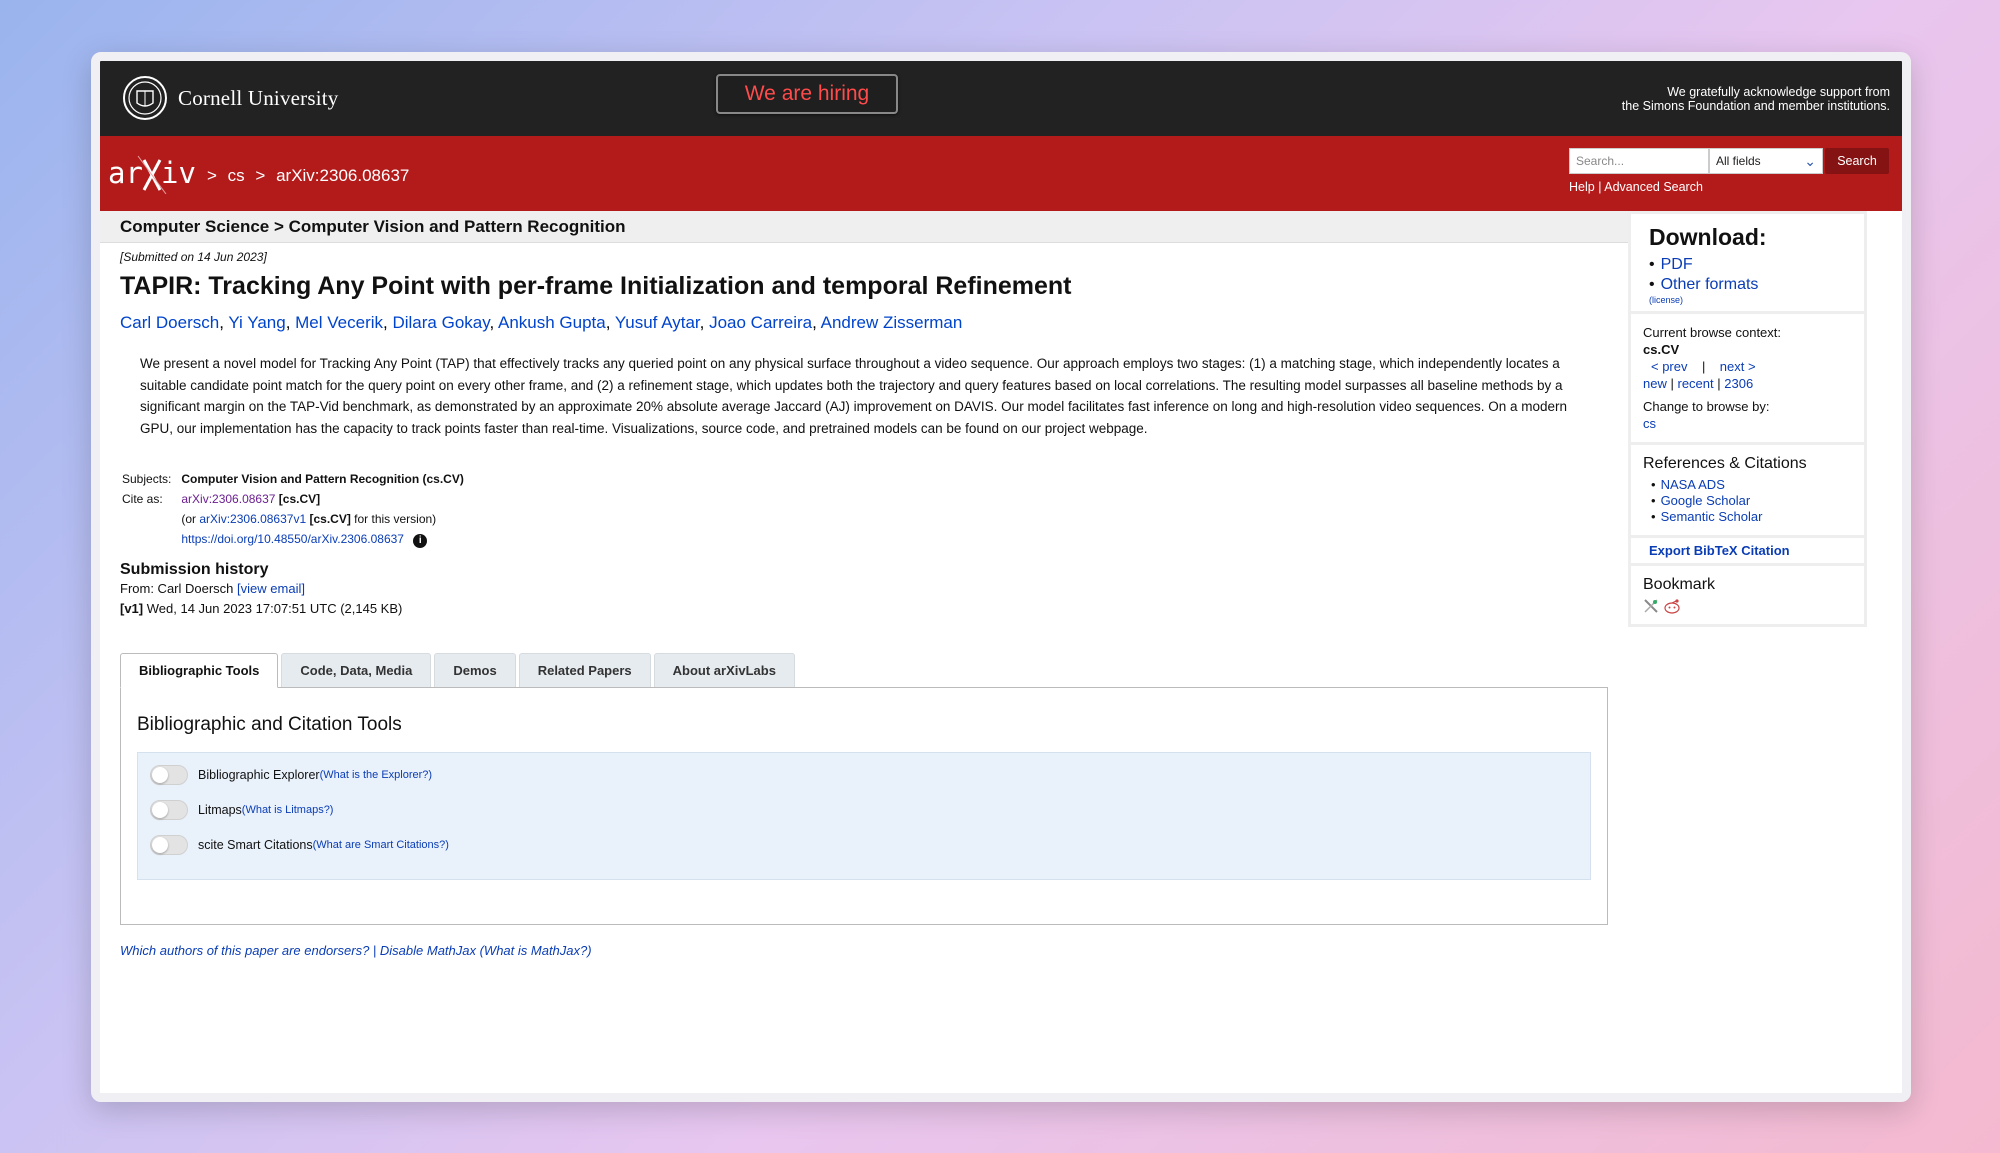  I want to click on breadcrumb-cs: cs, so click(236, 175).